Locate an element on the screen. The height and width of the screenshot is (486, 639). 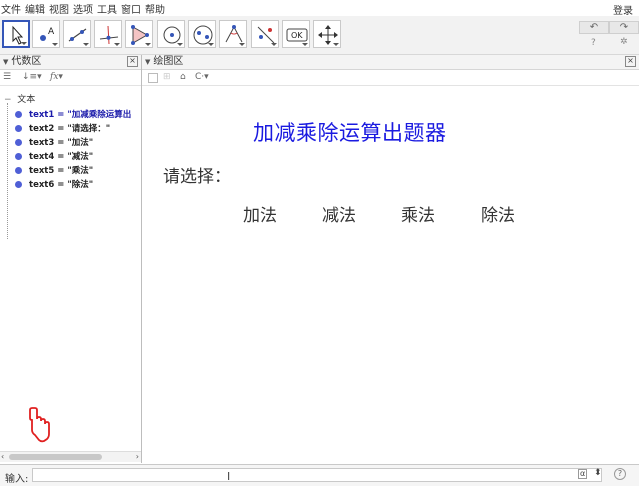
move-view-tool-button is located at coordinates (327, 34).